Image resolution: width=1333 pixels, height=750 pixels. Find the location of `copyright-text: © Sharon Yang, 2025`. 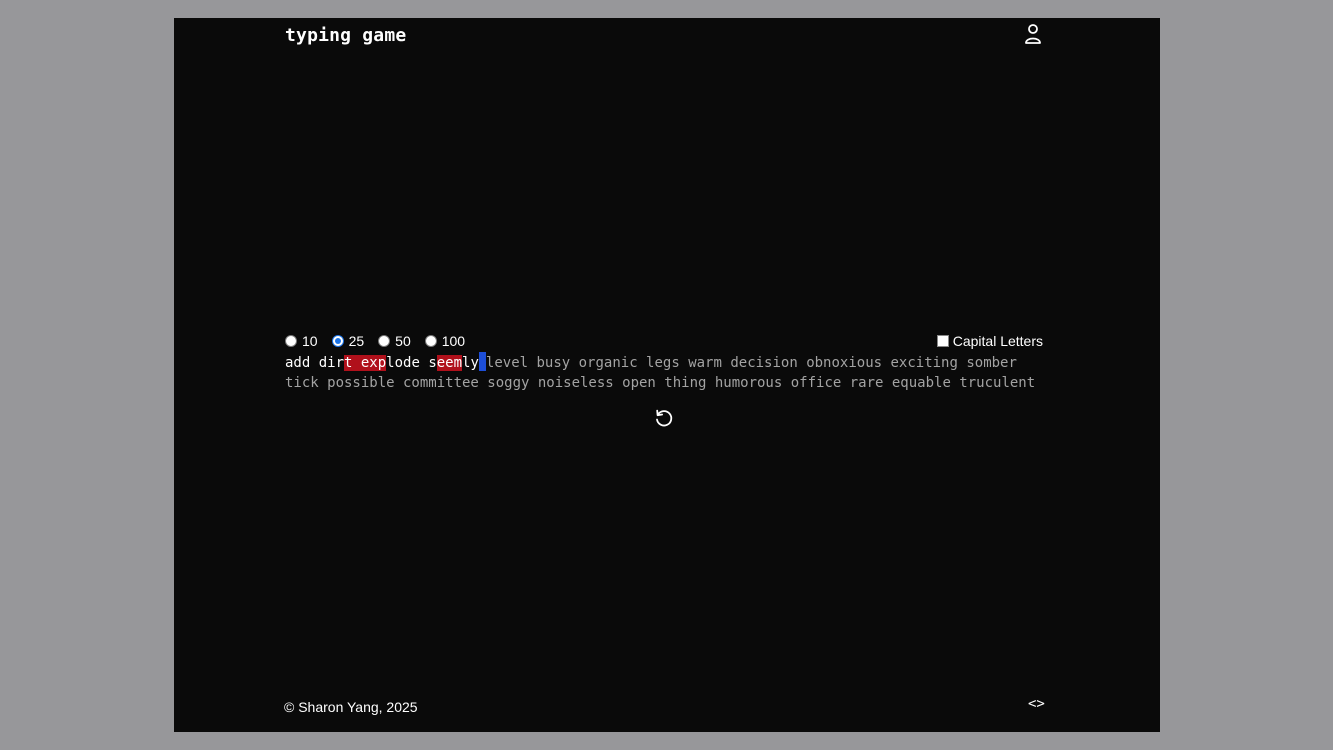

copyright-text: © Sharon Yang, 2025 is located at coordinates (351, 707).